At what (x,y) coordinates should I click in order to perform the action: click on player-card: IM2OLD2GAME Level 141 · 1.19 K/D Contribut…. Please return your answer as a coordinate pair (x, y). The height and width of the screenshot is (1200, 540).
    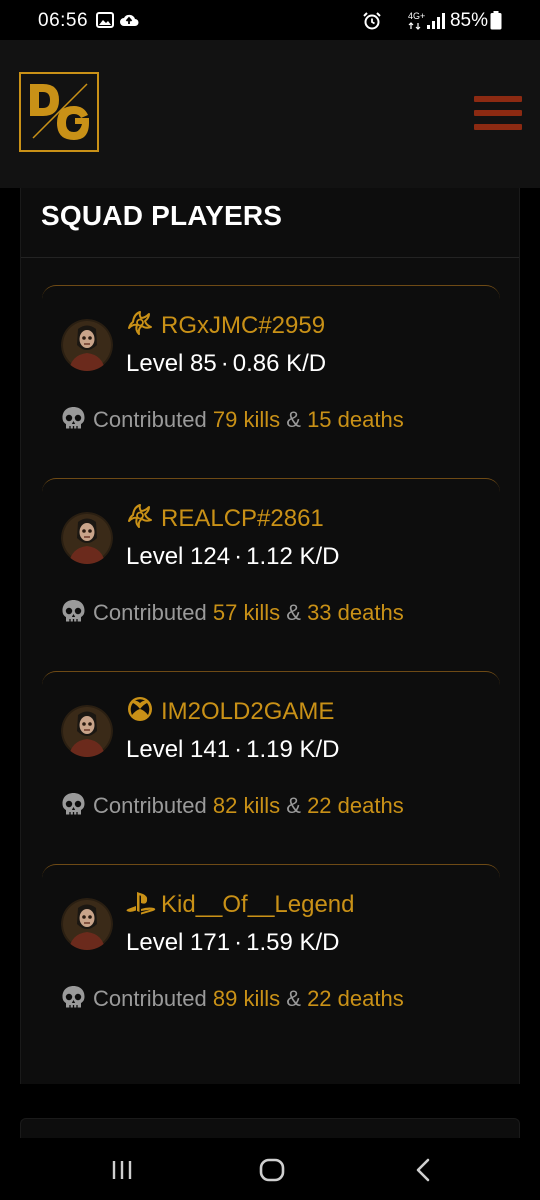
    Looking at the image, I should click on (271, 756).